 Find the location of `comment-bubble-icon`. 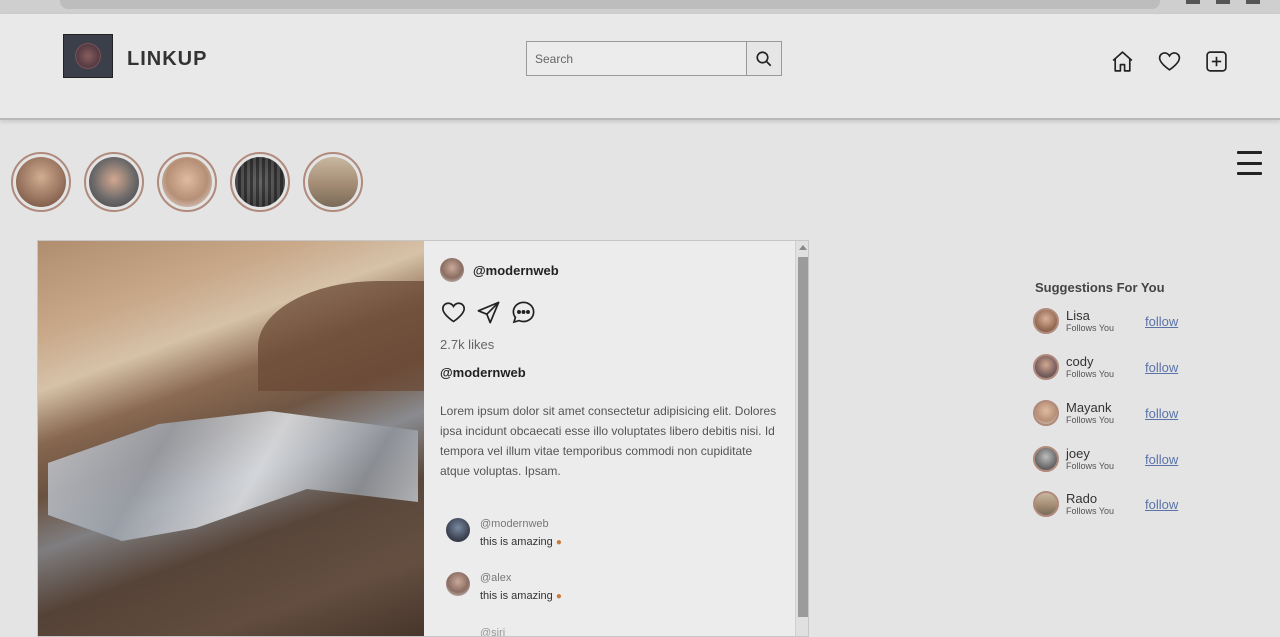

comment-bubble-icon is located at coordinates (523, 312).